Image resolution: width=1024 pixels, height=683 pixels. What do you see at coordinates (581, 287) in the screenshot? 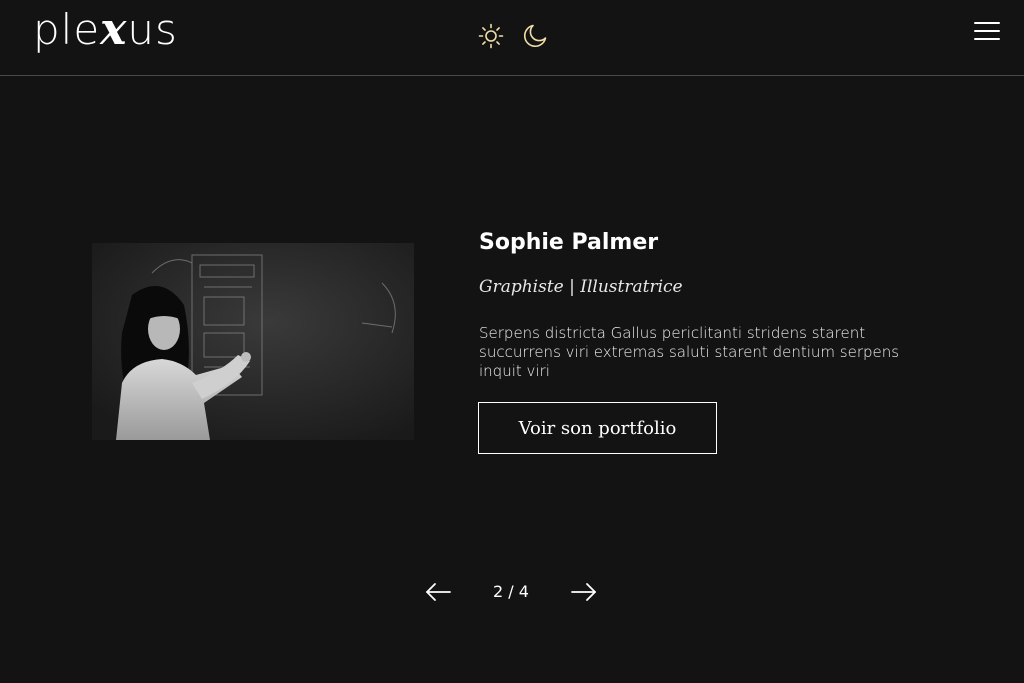
I see `profile-role: Graphiste | Illustratrice` at bounding box center [581, 287].